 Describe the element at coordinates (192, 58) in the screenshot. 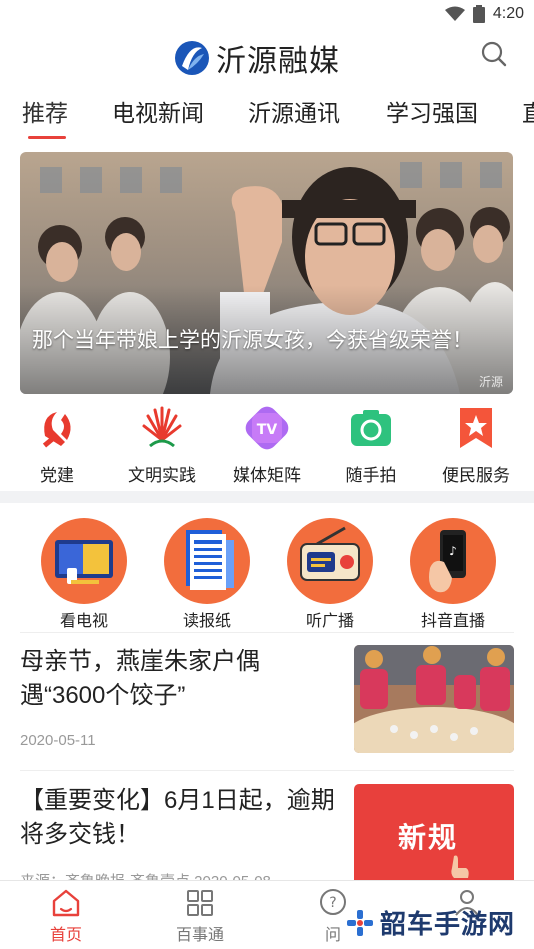

I see `app-logo-icon` at that location.